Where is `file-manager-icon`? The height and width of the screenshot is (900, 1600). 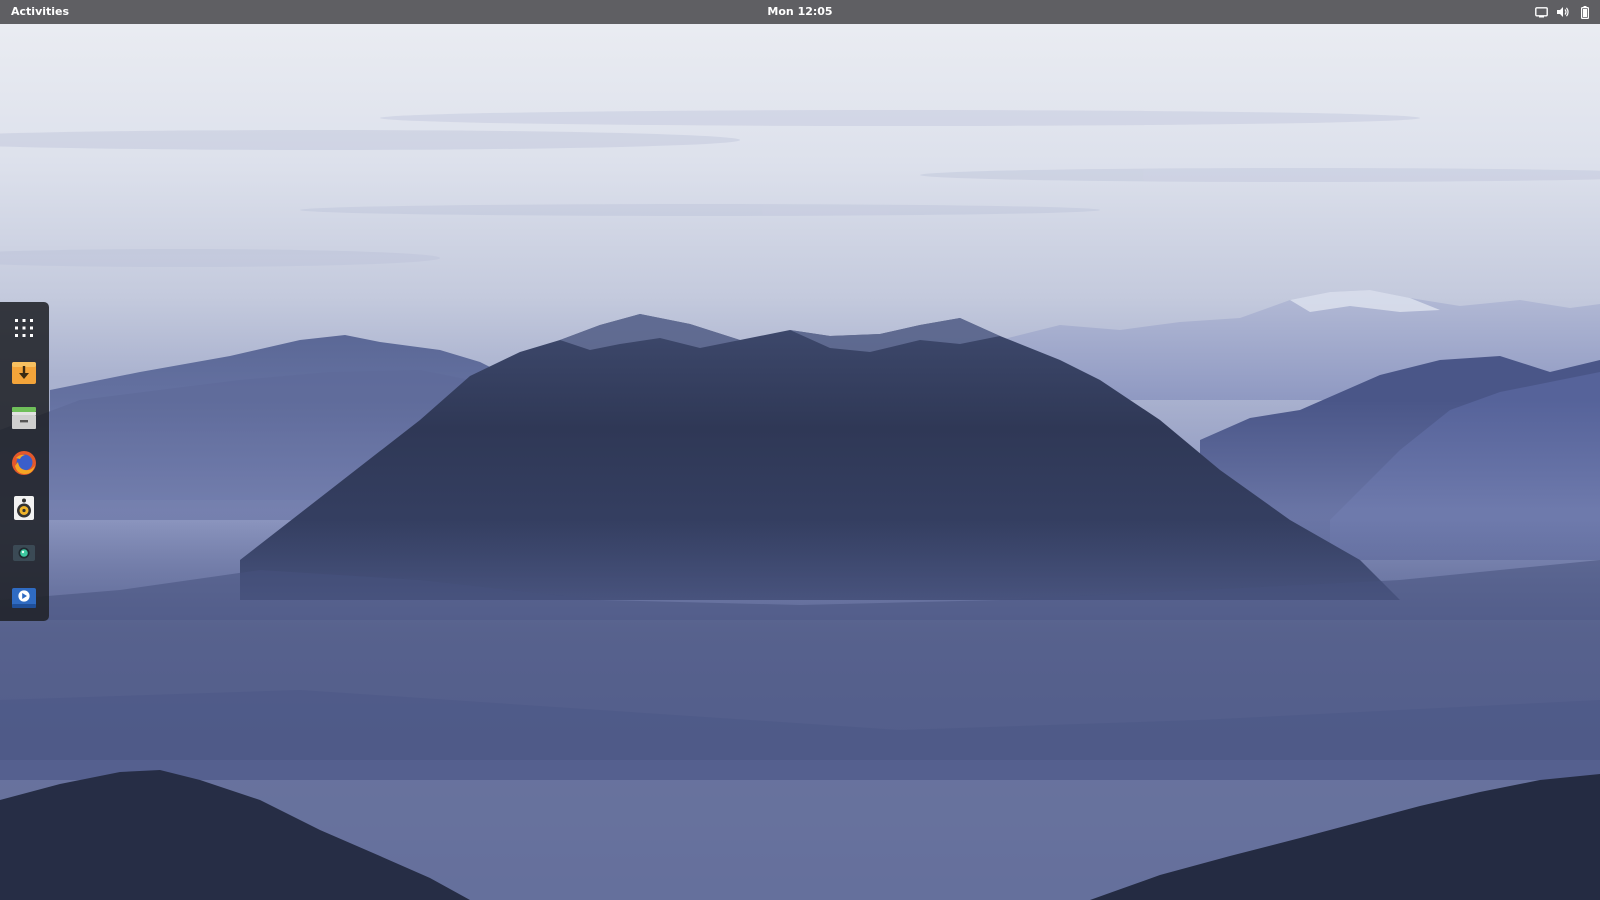 file-manager-icon is located at coordinates (24, 418).